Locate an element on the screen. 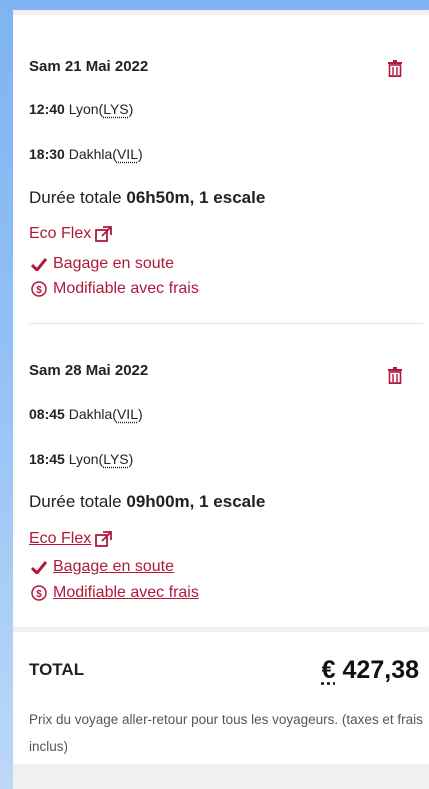 The image size is (429, 789). departure-time: 12:40 is located at coordinates (47, 109).